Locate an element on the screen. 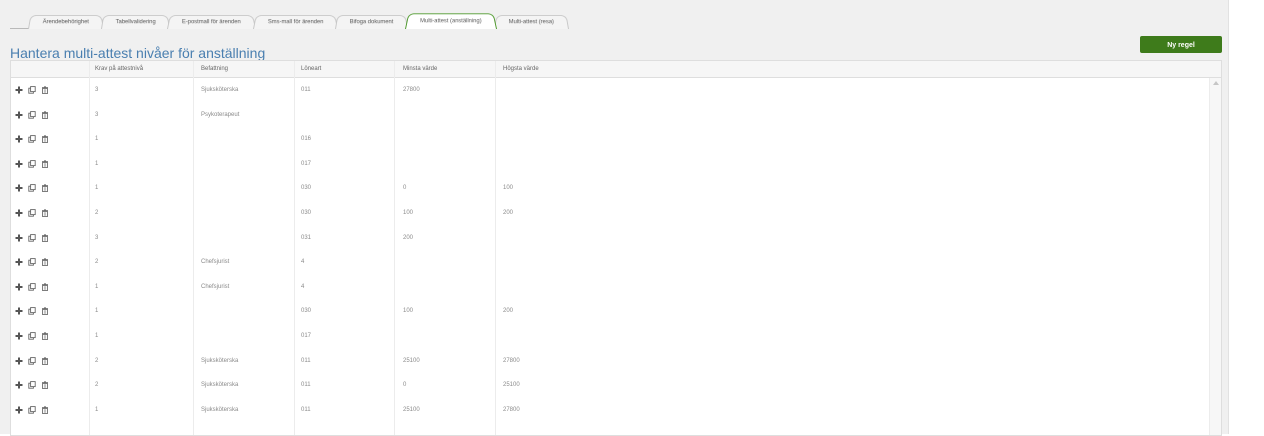  tab-6: Multi-attest (anställning) is located at coordinates (451, 21).